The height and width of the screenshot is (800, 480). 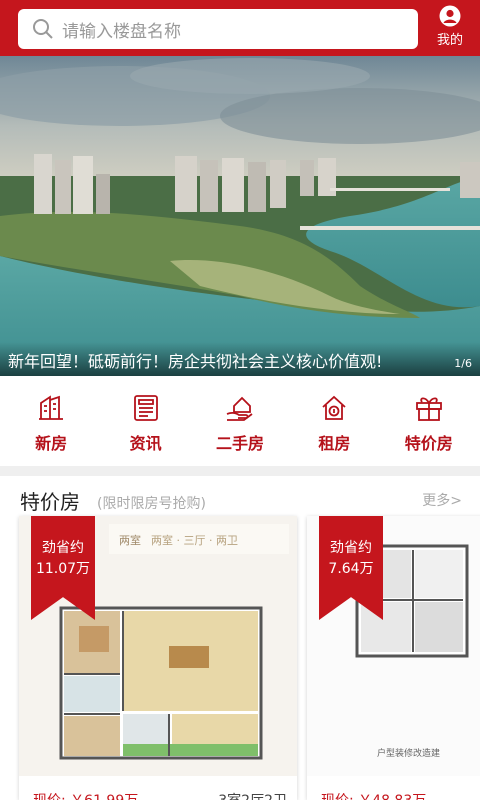 What do you see at coordinates (194, 540) in the screenshot?
I see `svg-text: 两室 · 三厅 · 两卫` at bounding box center [194, 540].